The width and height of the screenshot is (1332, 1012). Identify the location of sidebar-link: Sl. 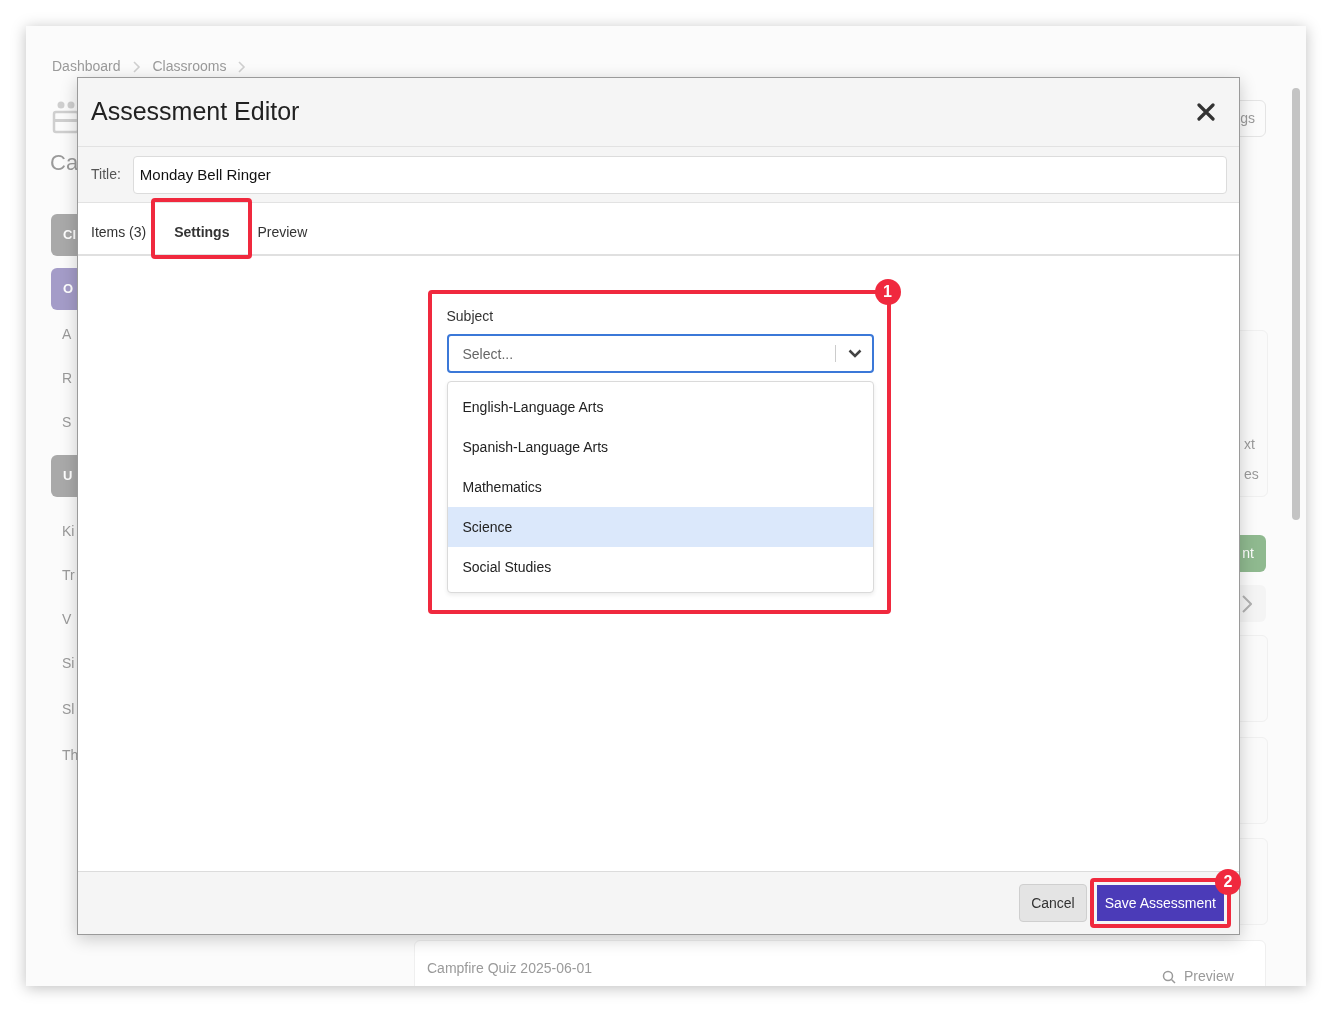
(68, 709).